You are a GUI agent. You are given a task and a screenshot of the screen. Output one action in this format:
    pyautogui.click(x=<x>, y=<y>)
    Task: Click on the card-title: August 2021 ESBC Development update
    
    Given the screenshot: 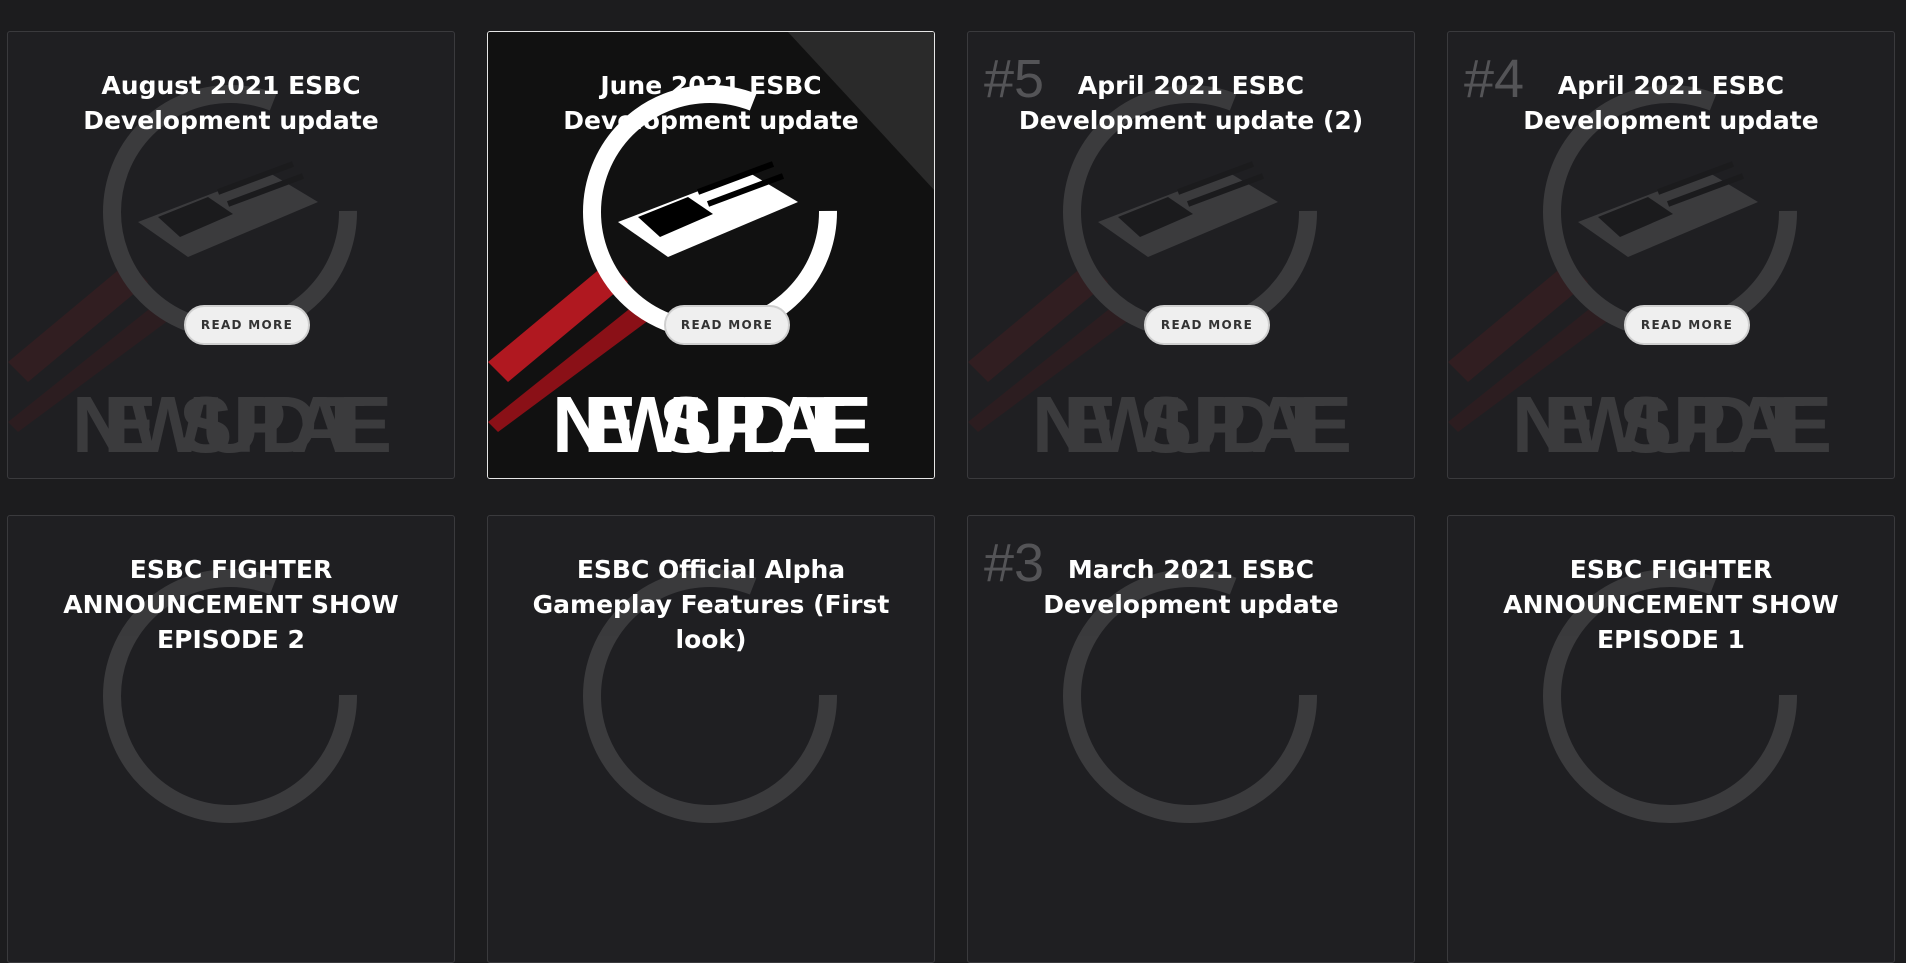 What is the action you would take?
    pyautogui.click(x=231, y=103)
    